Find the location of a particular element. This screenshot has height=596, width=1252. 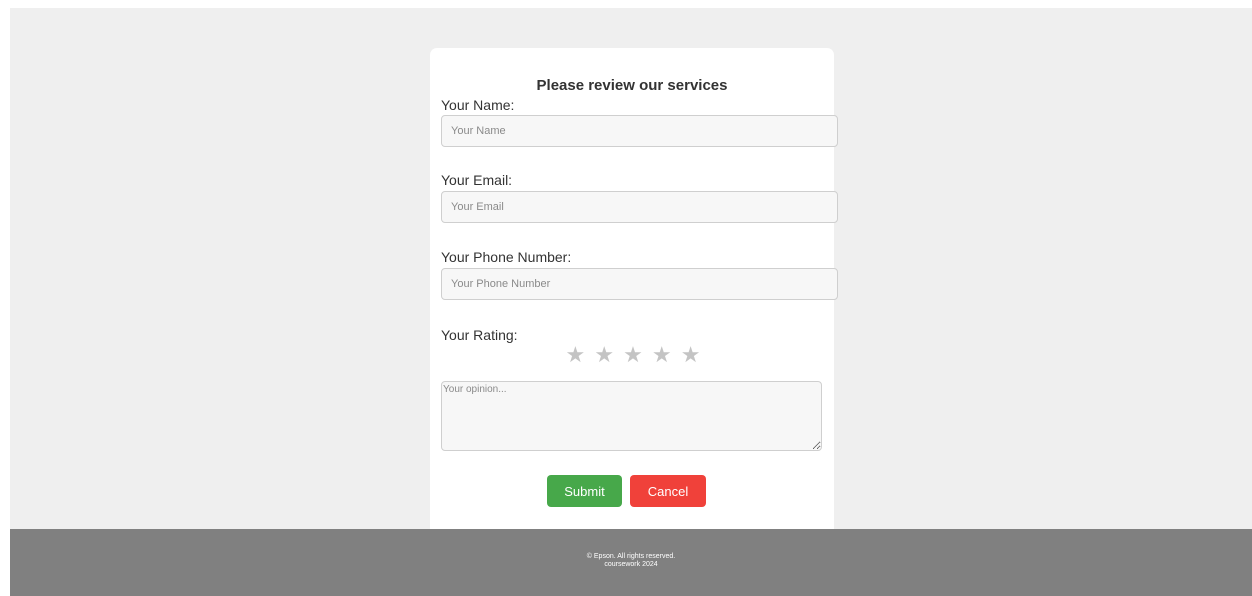

name-label: Your Name: is located at coordinates (478, 105).